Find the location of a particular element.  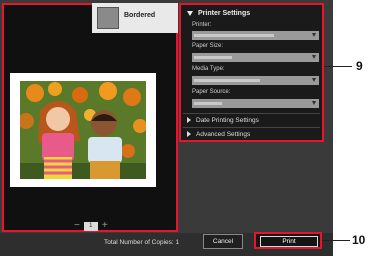

print-button: Print is located at coordinates (289, 241).